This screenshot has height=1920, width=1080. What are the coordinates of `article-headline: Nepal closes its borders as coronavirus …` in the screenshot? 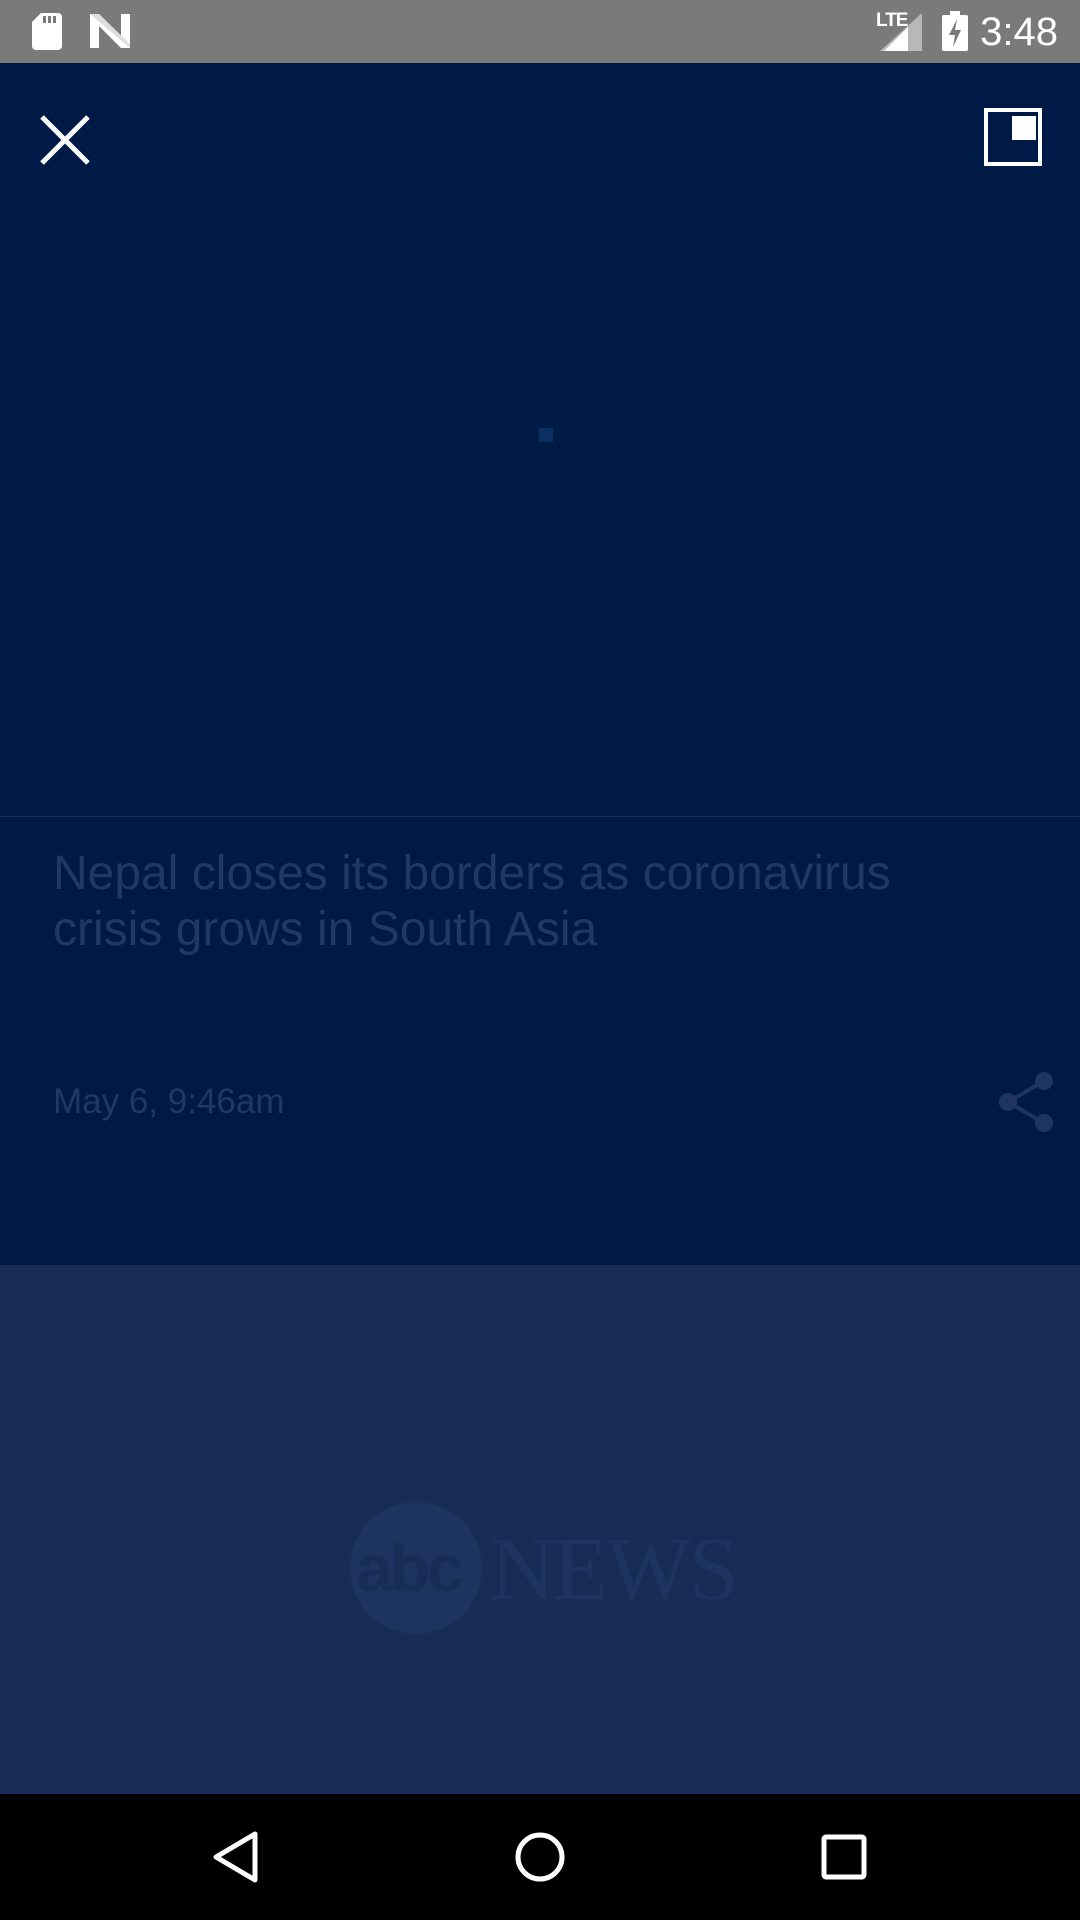 It's located at (472, 901).